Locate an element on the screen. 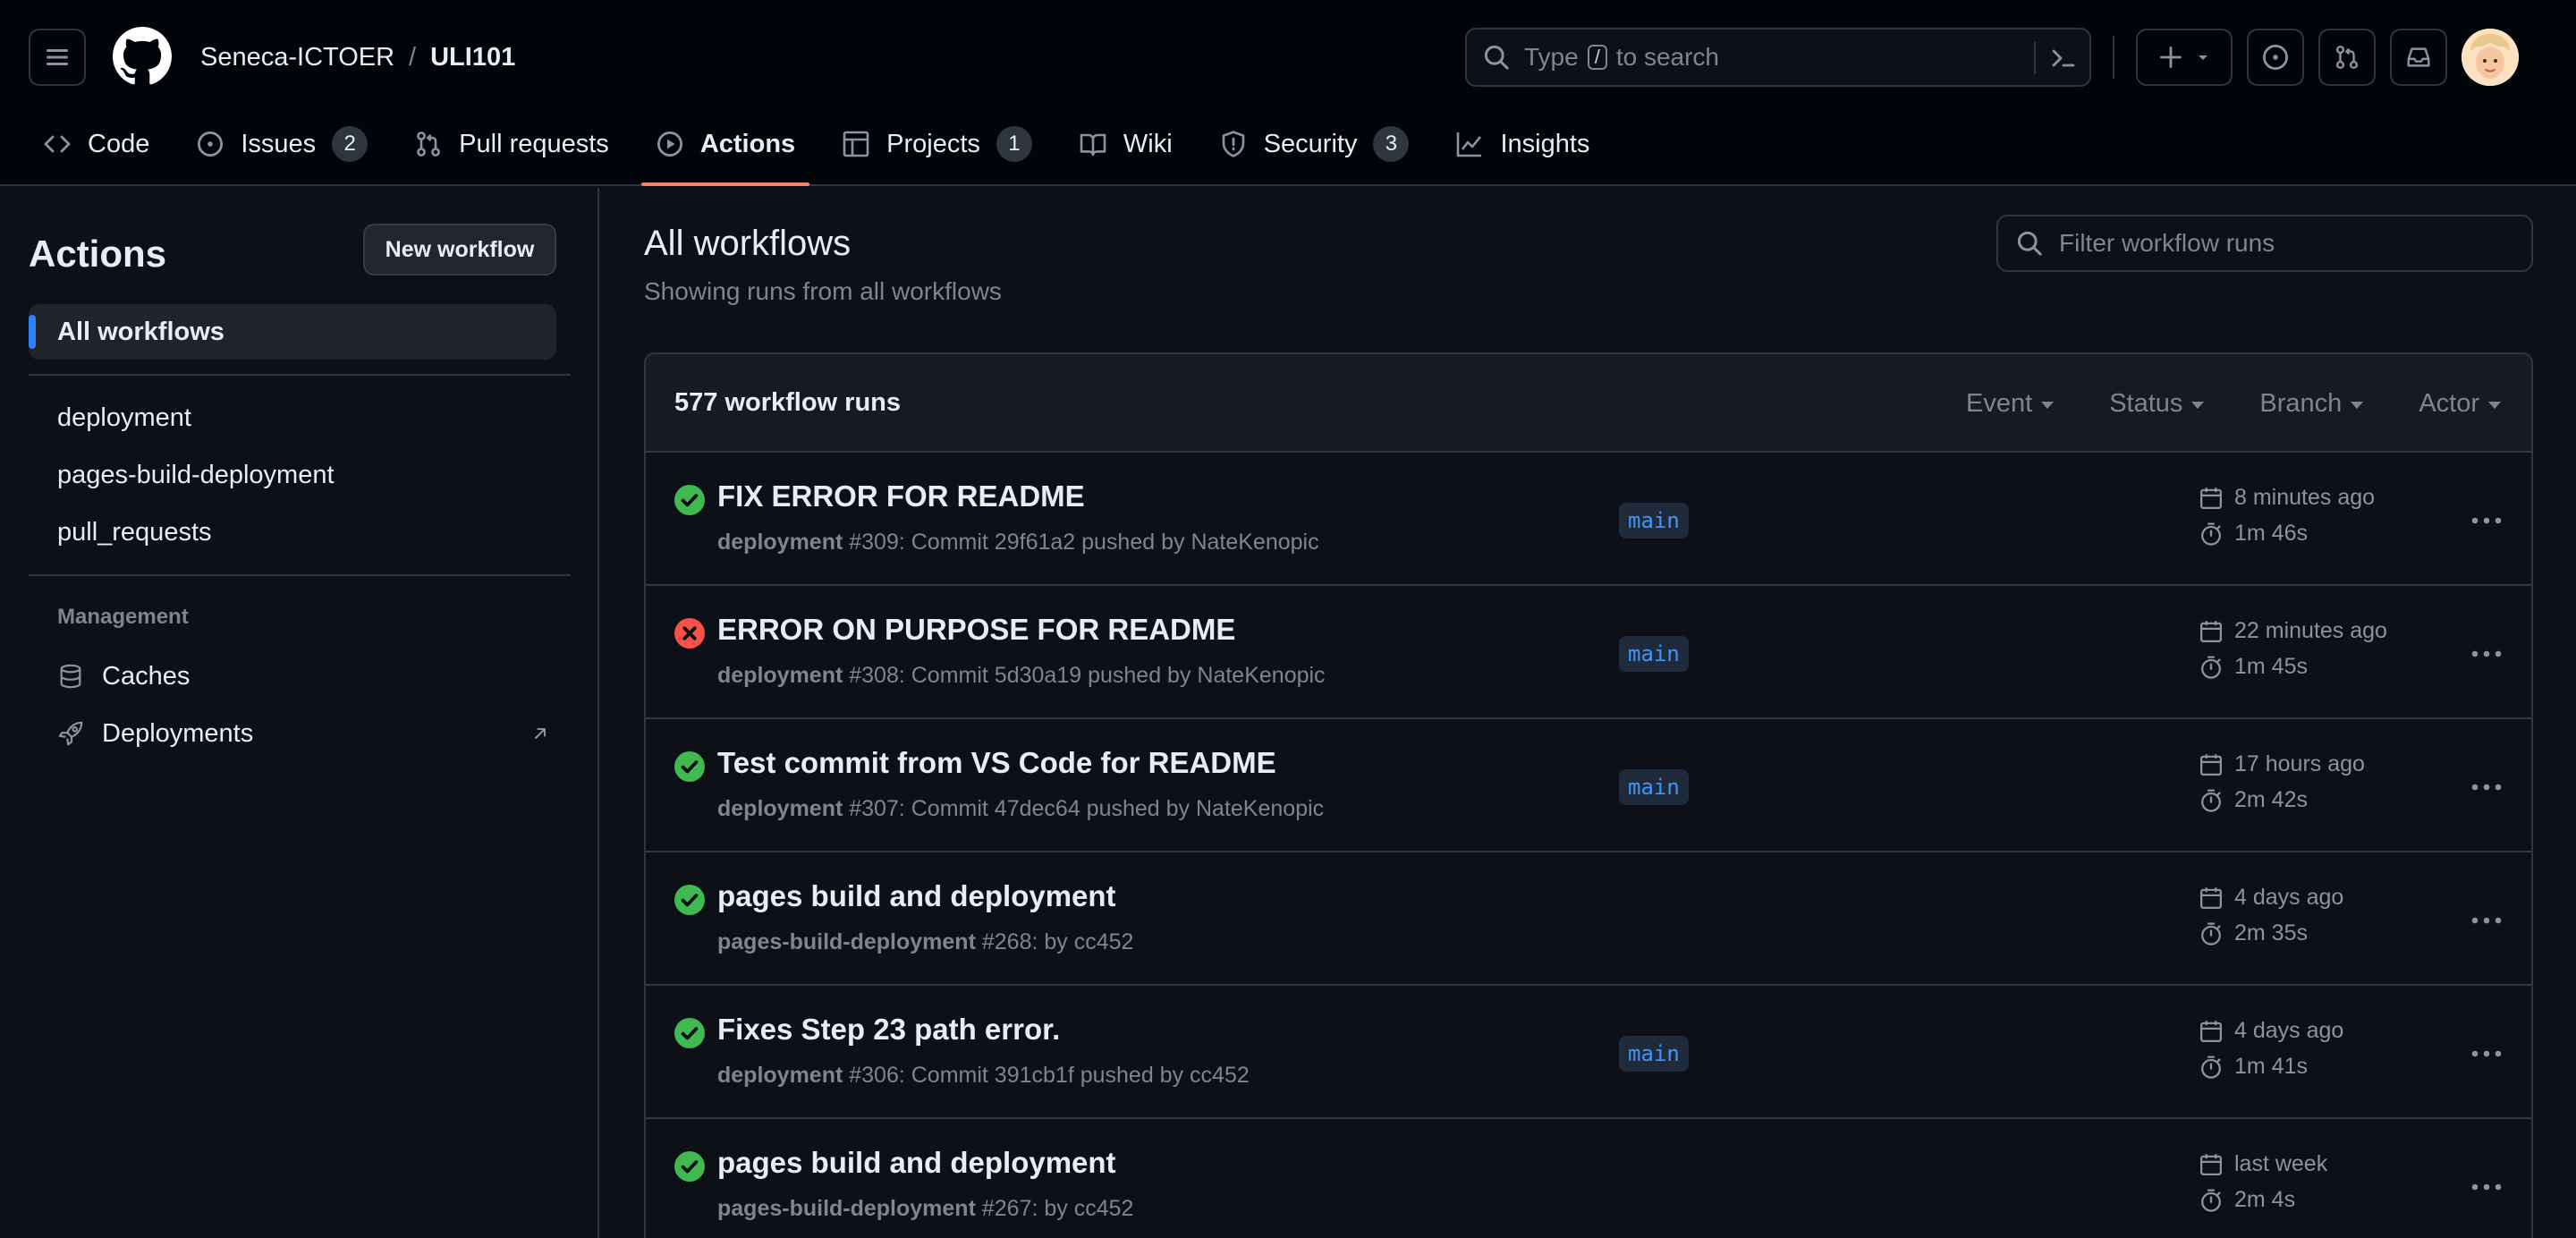  run-time-text: 4 days ago is located at coordinates (2289, 897).